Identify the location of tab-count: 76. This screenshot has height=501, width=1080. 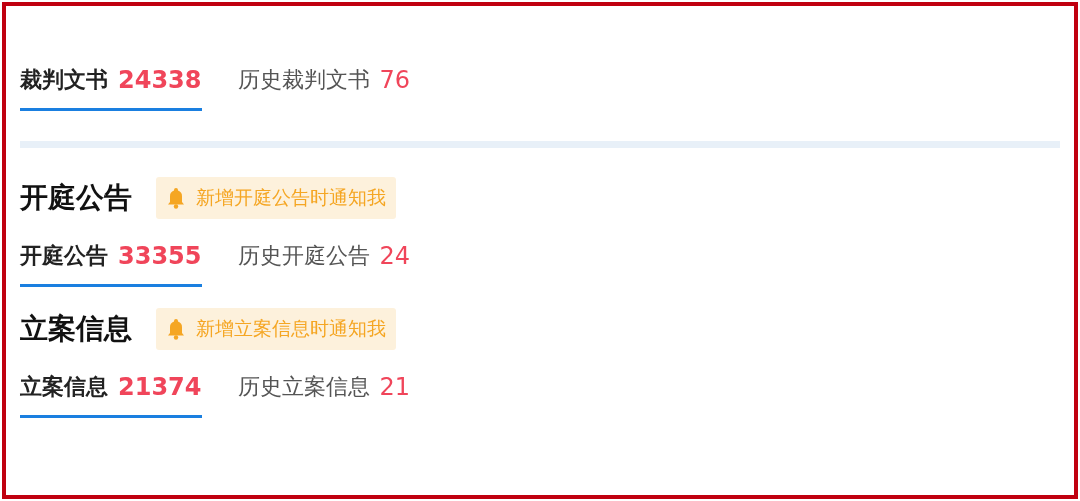
(395, 80).